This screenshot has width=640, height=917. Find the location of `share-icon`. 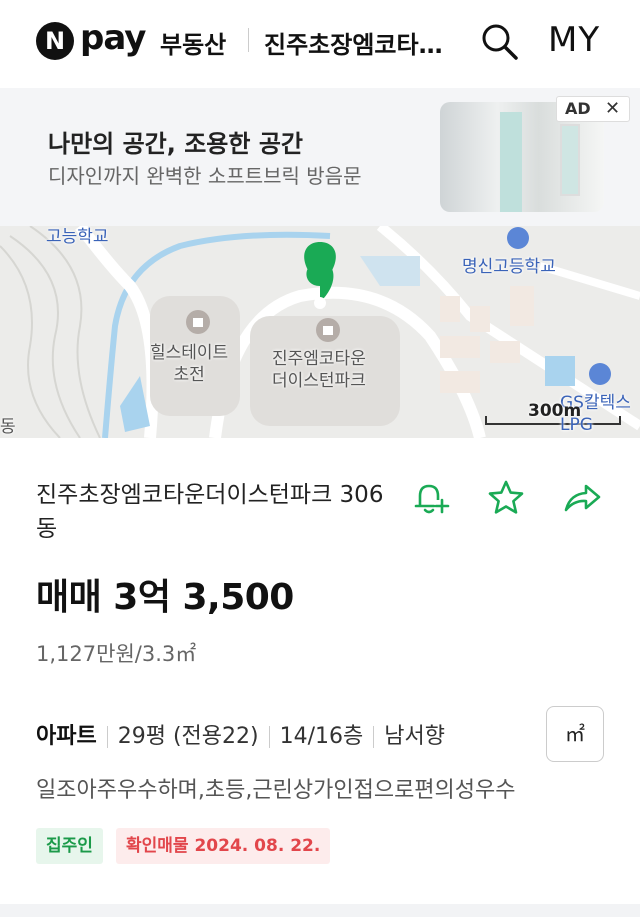

share-icon is located at coordinates (582, 498).